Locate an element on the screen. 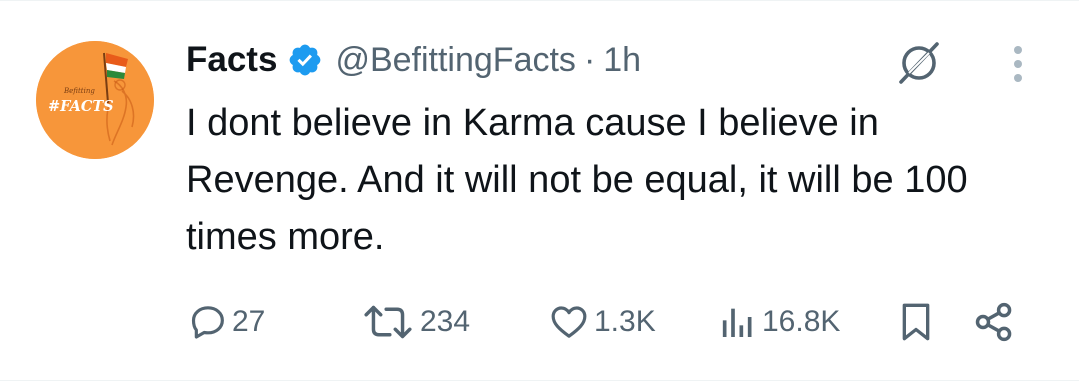  heart-icon is located at coordinates (569, 322).